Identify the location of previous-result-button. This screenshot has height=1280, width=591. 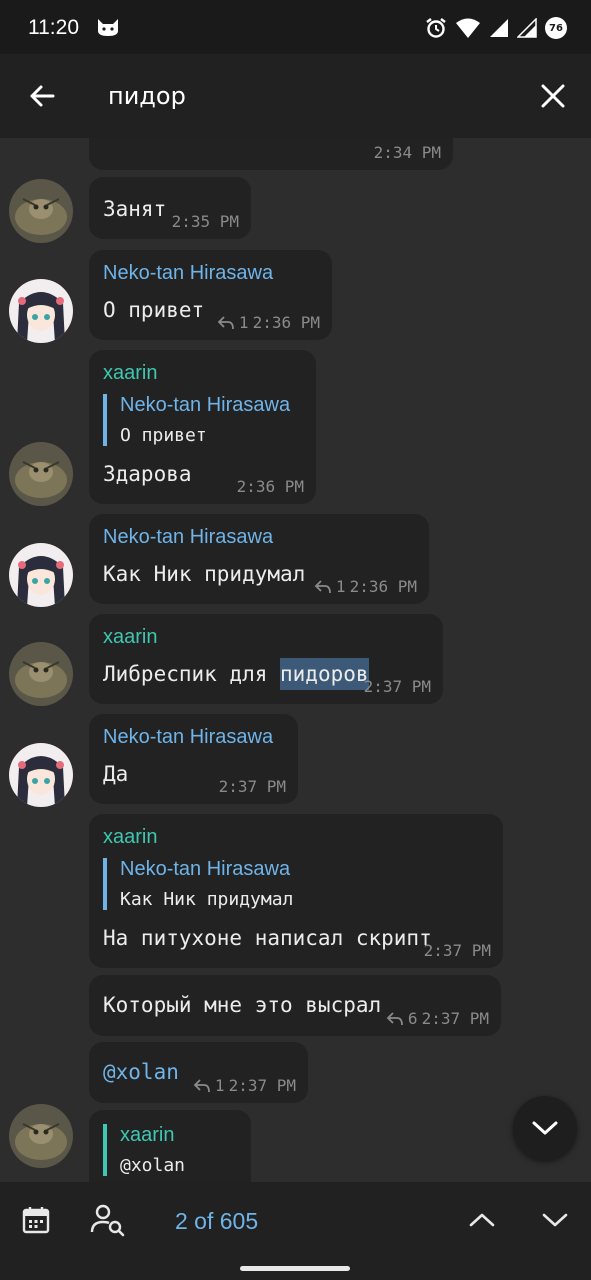
(482, 1220).